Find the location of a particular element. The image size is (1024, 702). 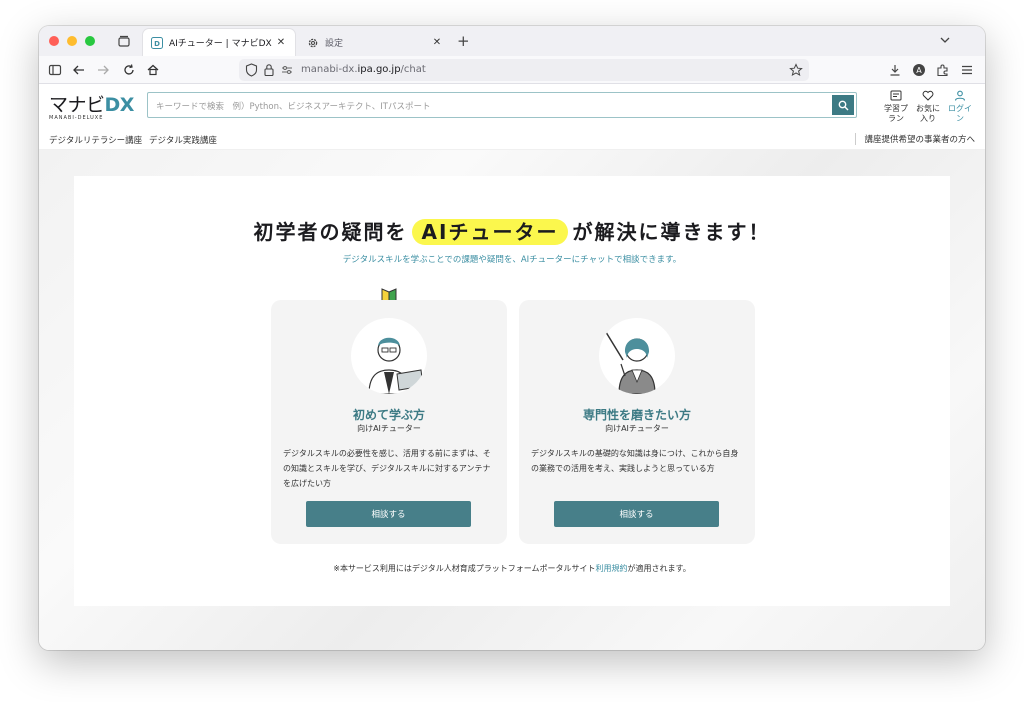

tab-strip: D AIチューター | マナビDX ✕ 設定 ✕ + is located at coordinates (512, 41).